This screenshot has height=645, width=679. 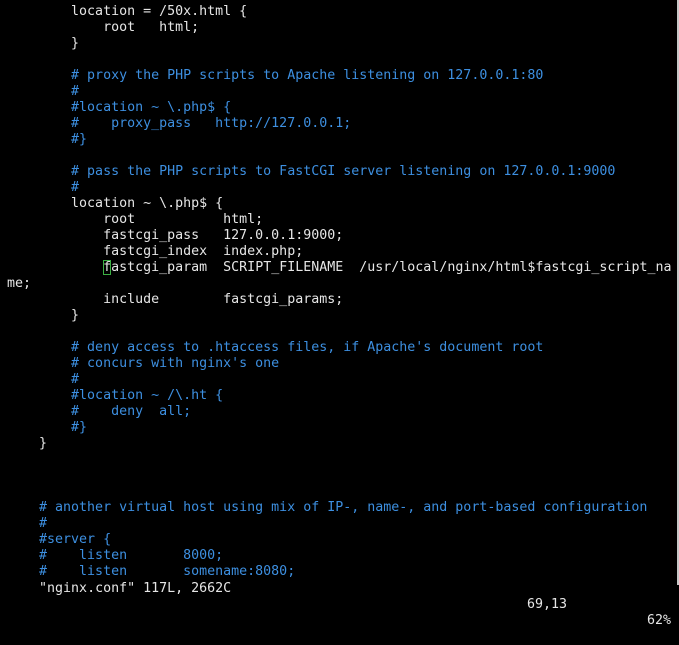 I want to click on text-cursor: f, so click(x=107, y=267).